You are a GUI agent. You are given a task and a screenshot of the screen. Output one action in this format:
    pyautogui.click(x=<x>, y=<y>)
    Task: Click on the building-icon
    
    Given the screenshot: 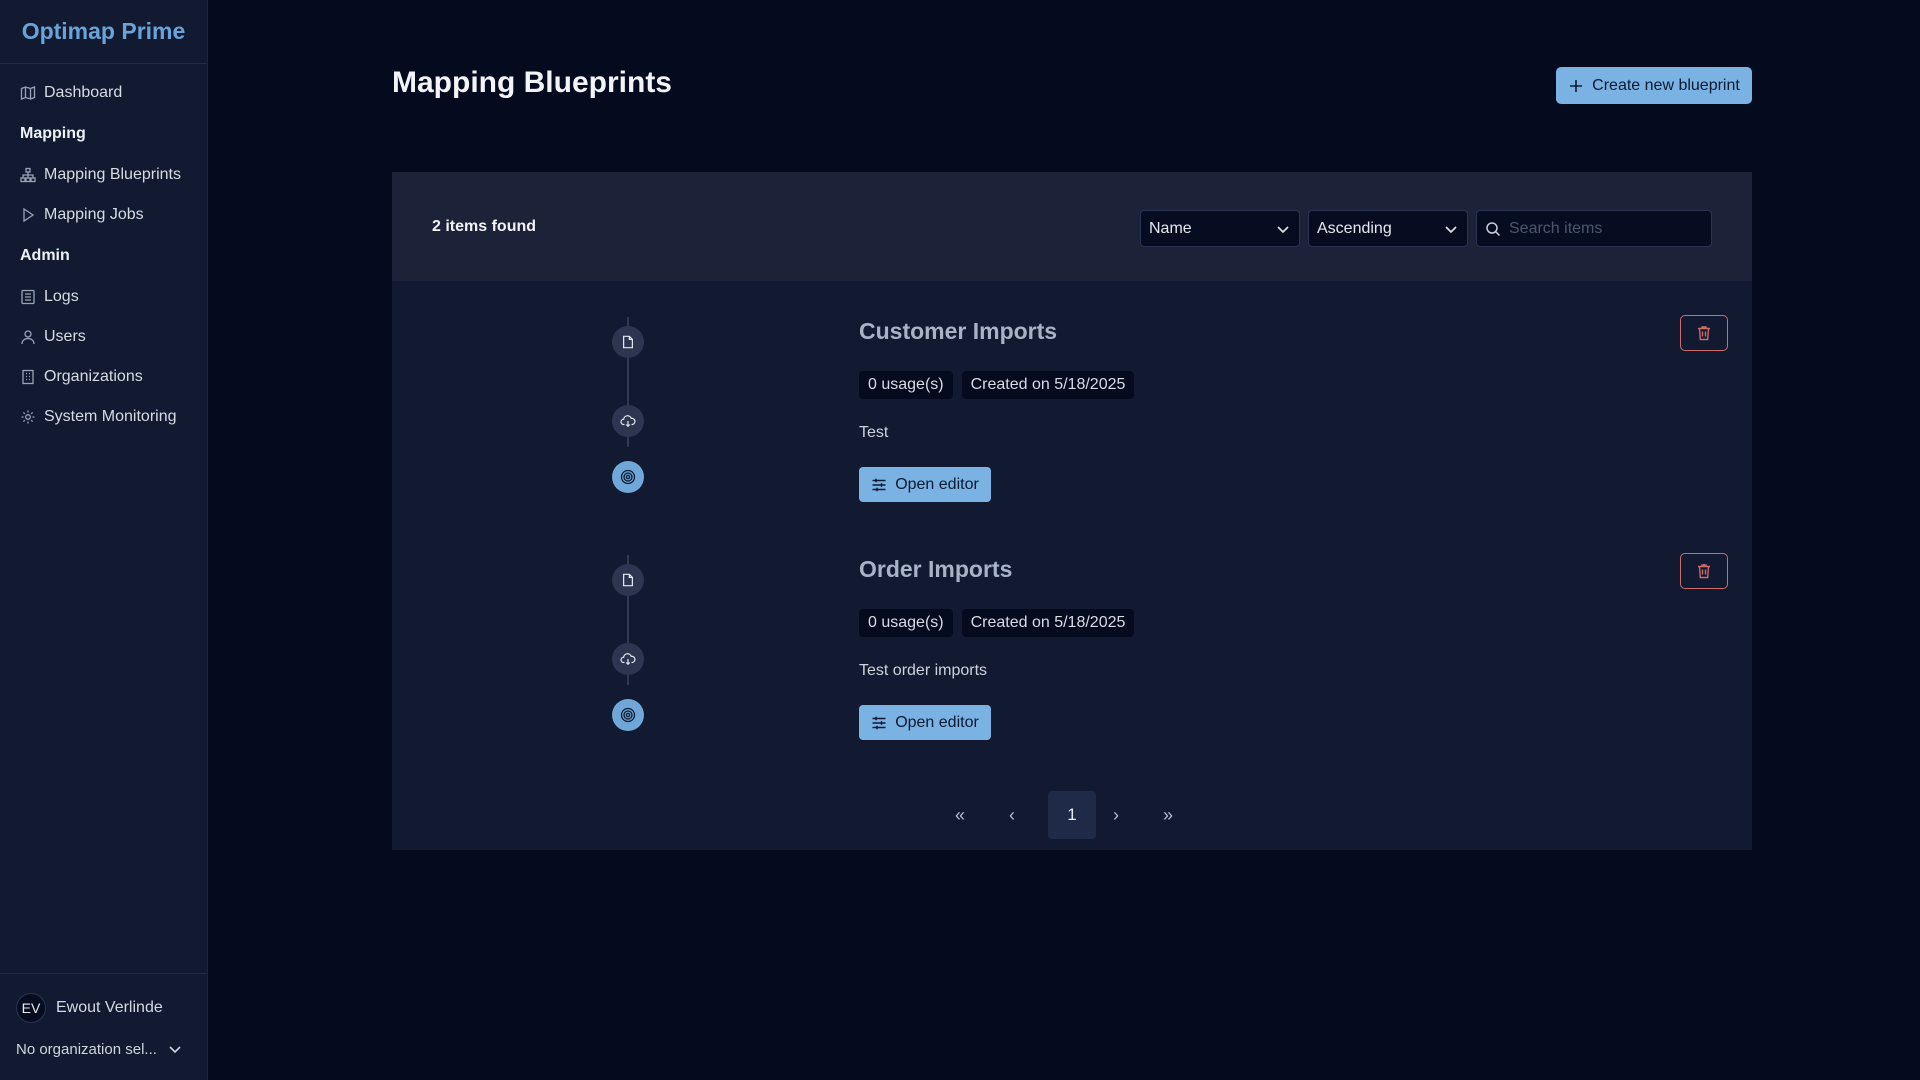 What is the action you would take?
    pyautogui.click(x=28, y=377)
    